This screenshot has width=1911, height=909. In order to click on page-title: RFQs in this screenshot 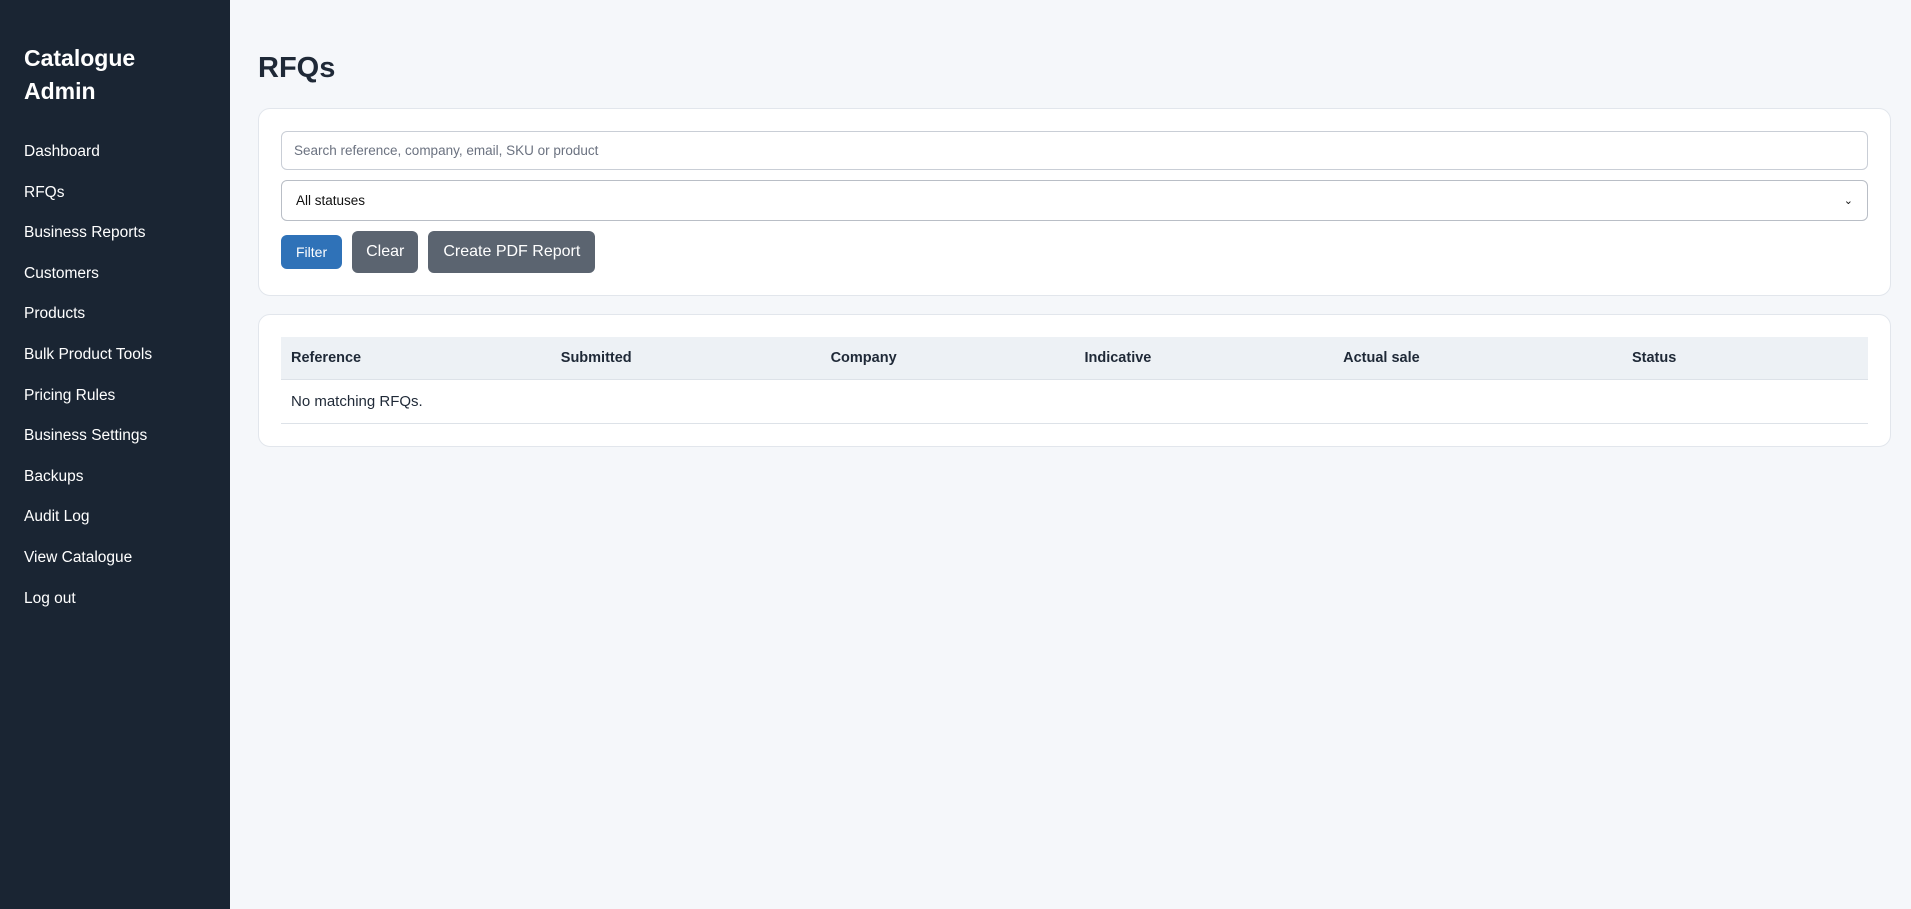, I will do `click(297, 68)`.